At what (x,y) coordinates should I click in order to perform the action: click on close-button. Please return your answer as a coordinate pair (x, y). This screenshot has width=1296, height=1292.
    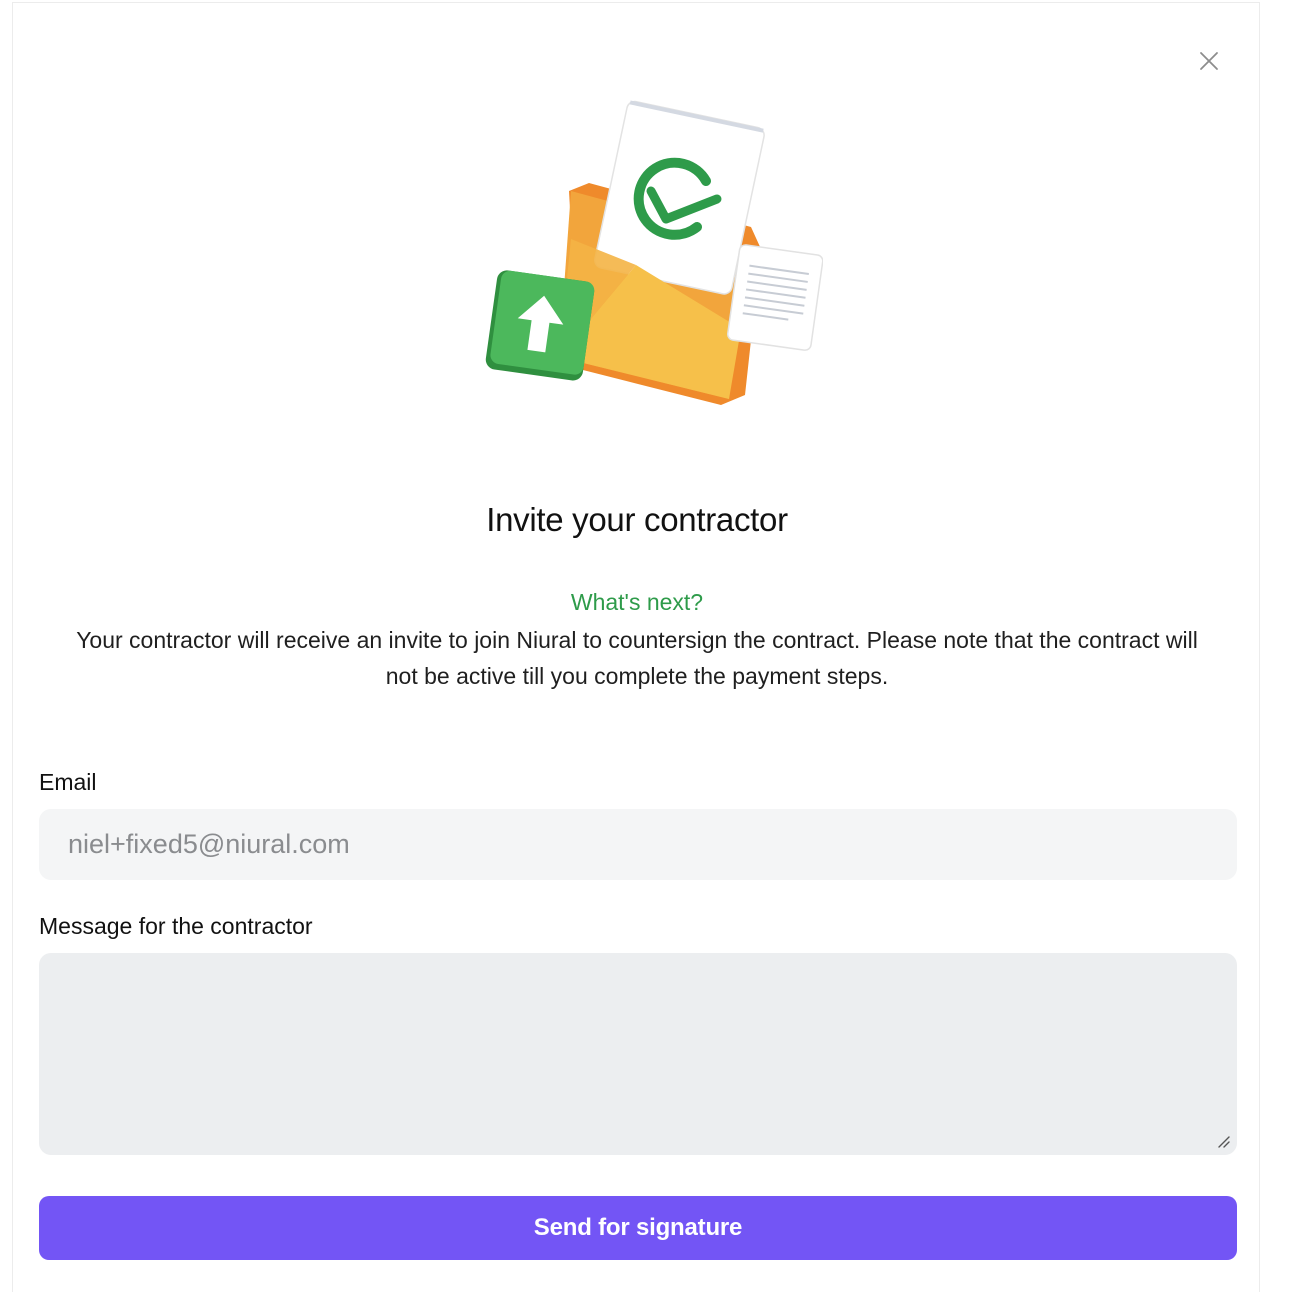
    Looking at the image, I should click on (1209, 61).